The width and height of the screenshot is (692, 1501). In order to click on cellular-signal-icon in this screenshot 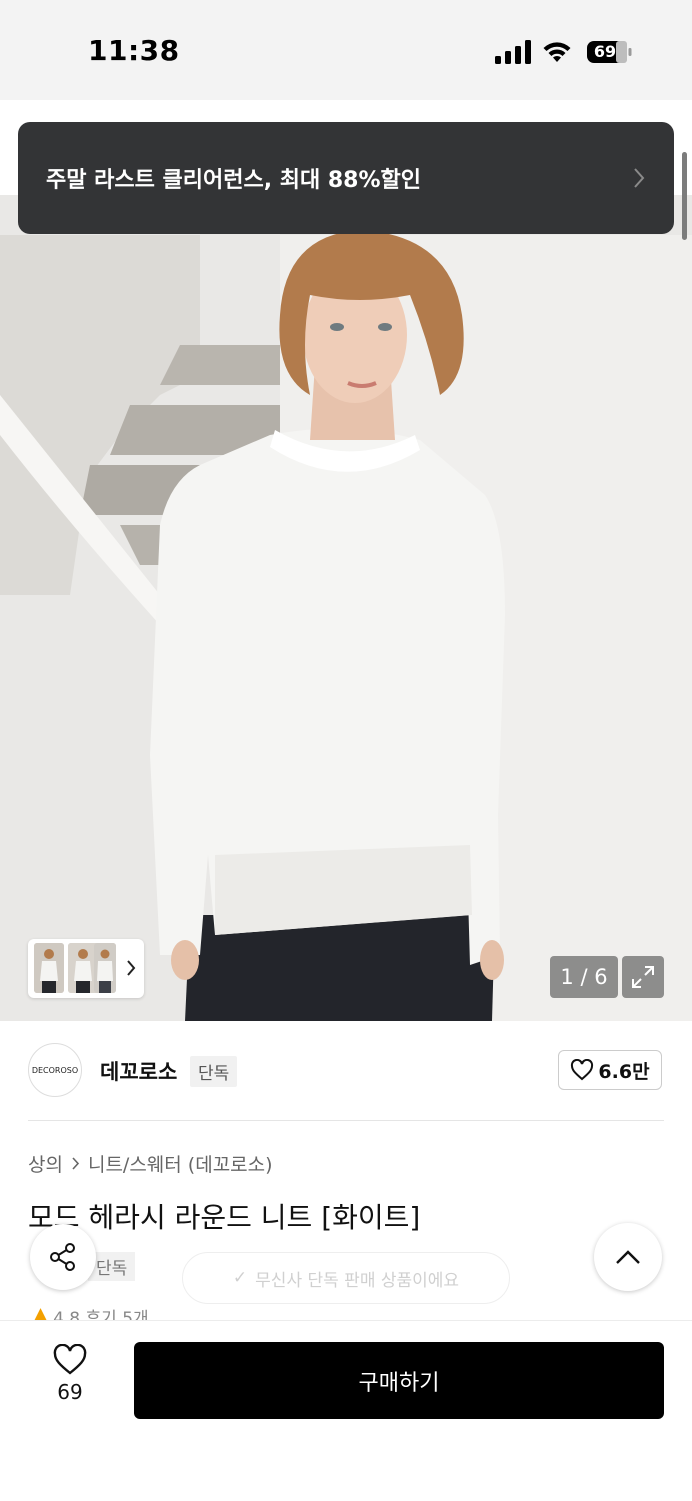, I will do `click(513, 52)`.